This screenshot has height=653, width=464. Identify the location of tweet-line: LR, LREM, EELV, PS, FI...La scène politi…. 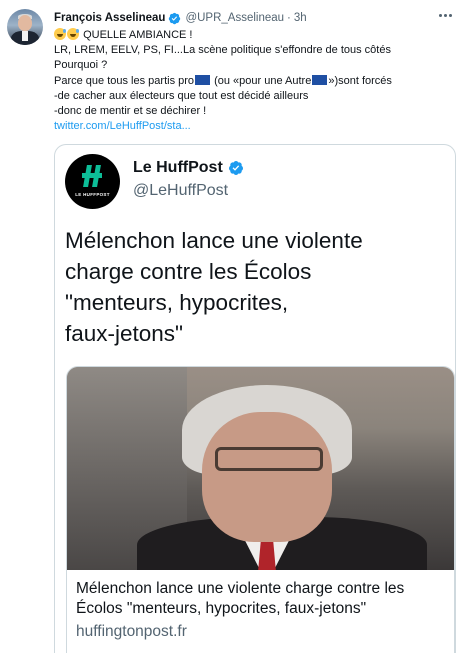
(222, 50).